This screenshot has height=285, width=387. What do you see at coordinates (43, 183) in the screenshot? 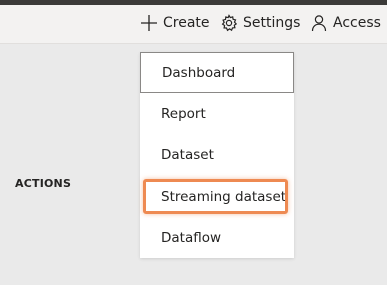
I see `actions-section-label: ACTIONS` at bounding box center [43, 183].